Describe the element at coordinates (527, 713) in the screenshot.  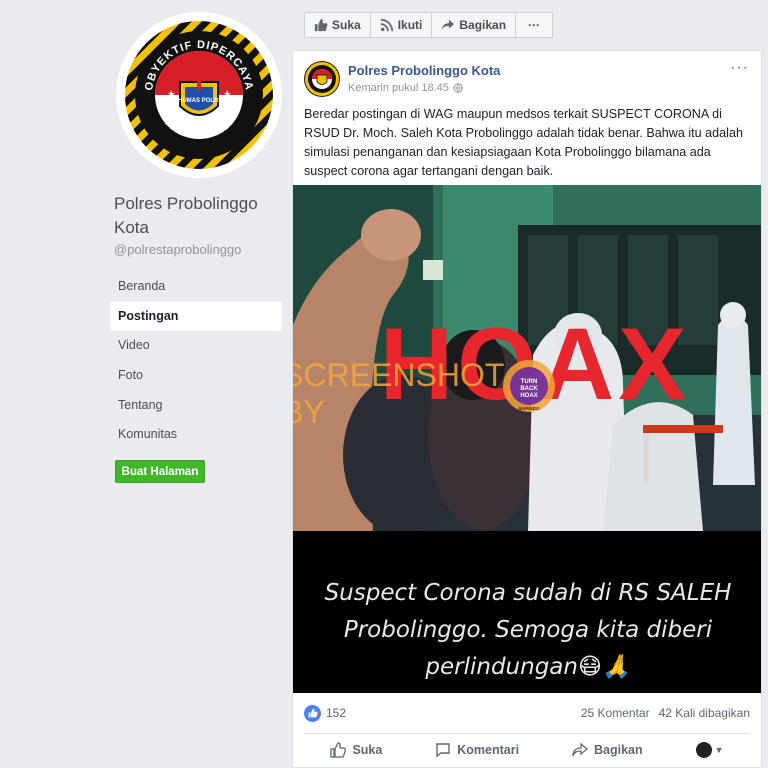
I see `post-stats: 152 25 Komentar 42 Kali dibagikan` at that location.